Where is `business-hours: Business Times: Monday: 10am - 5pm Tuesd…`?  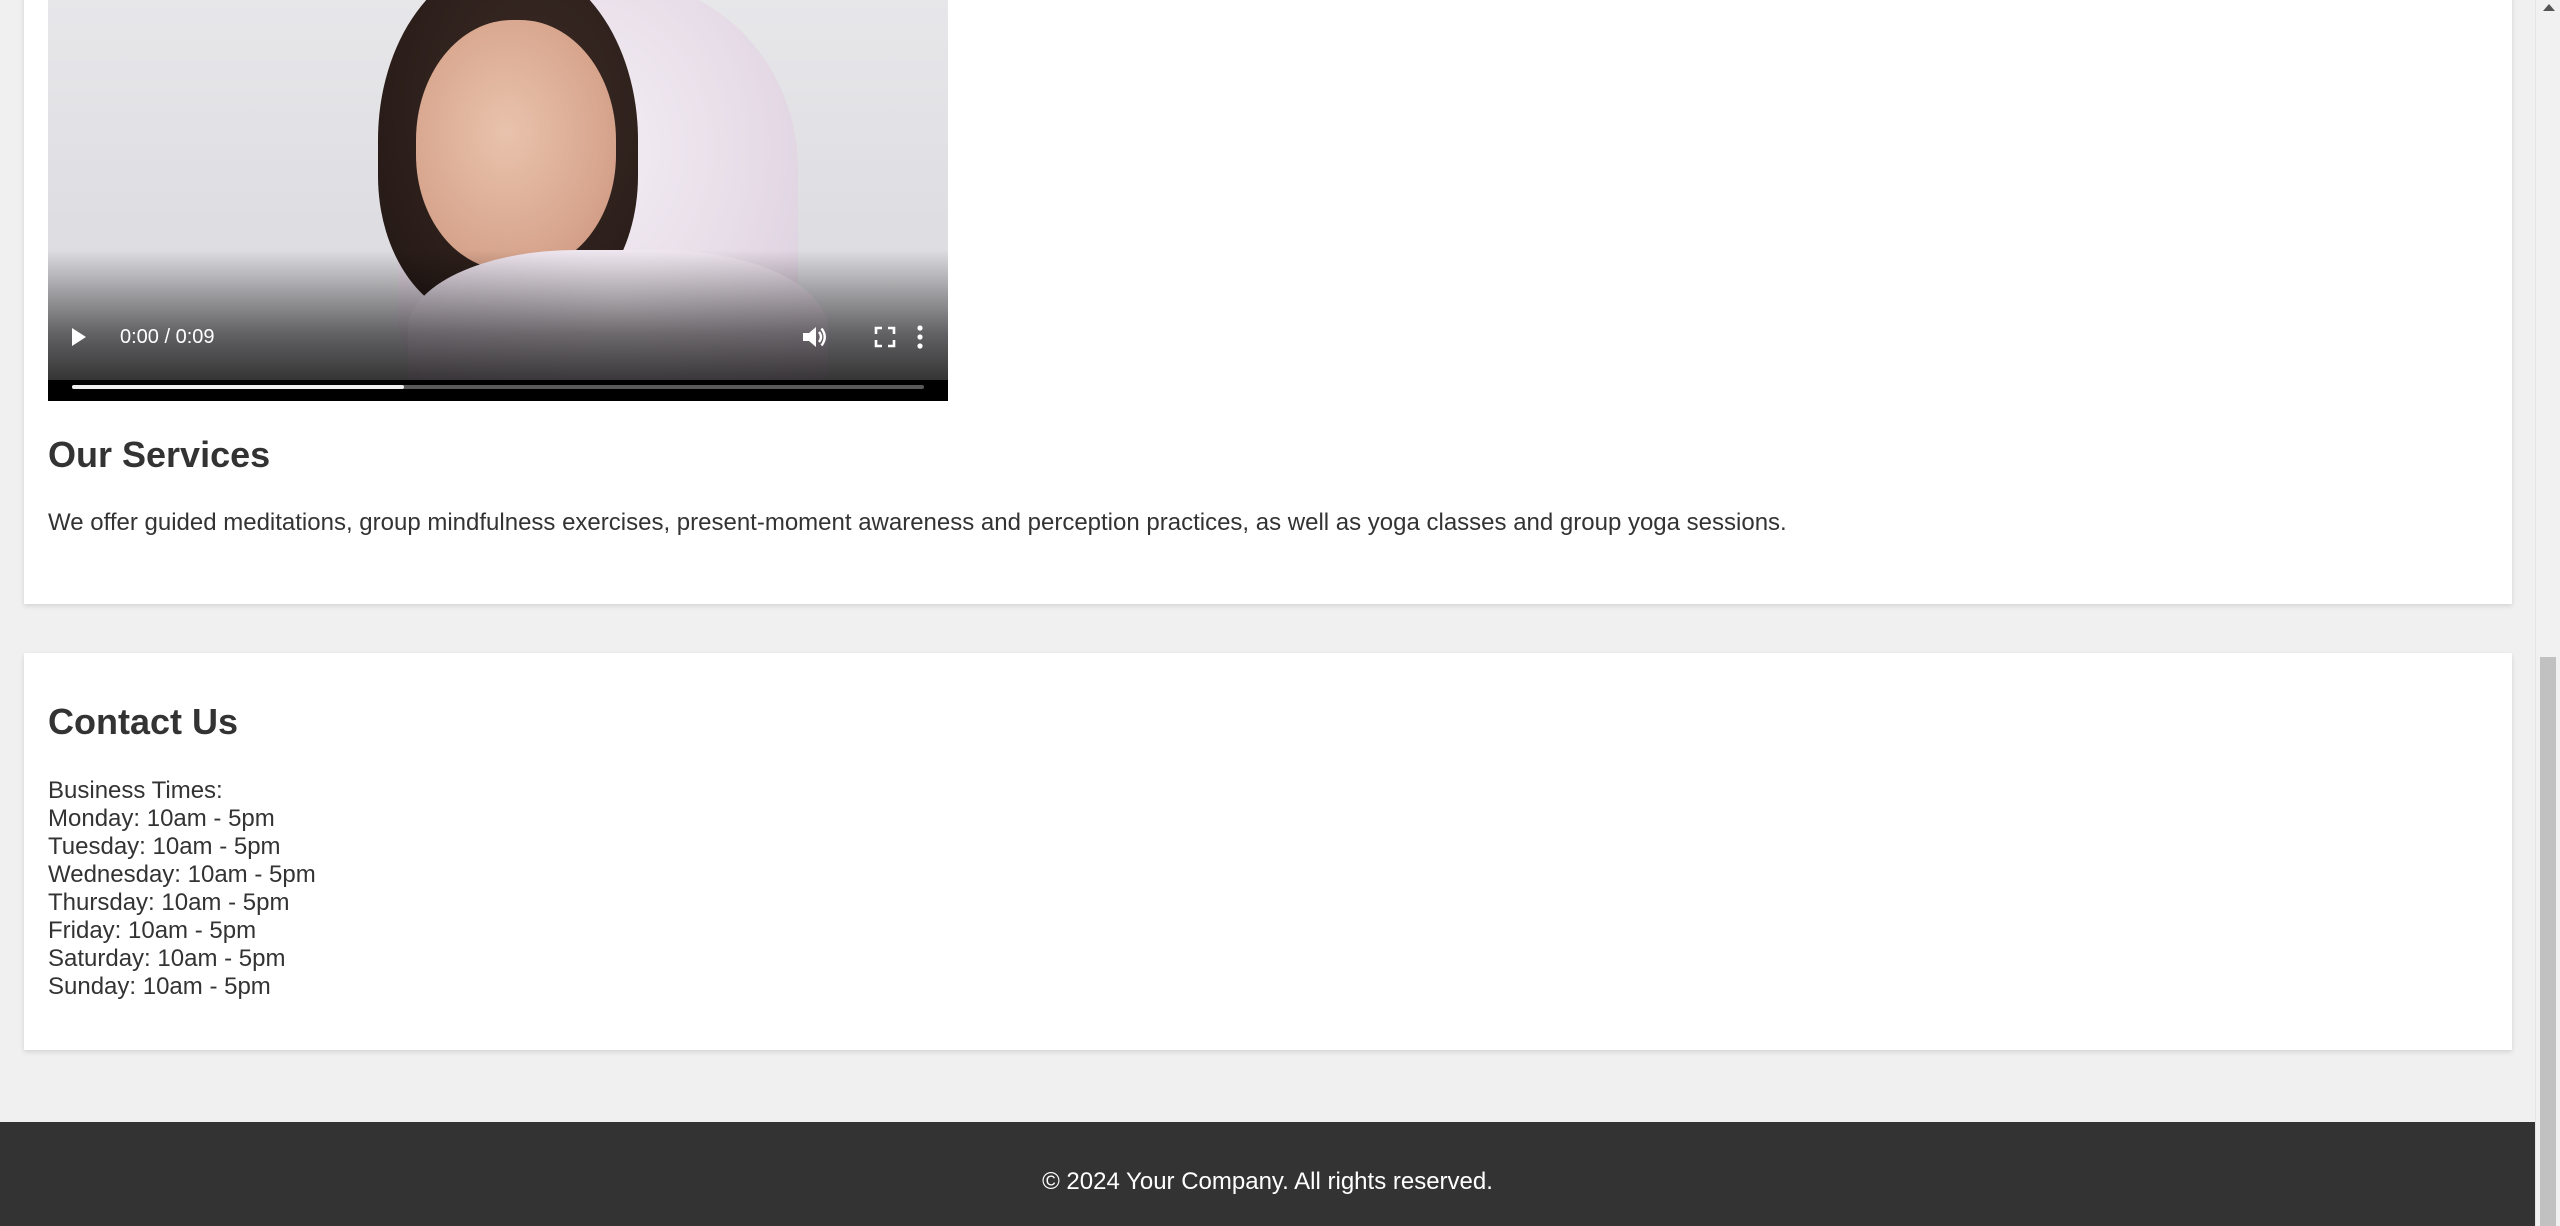
business-hours: Business Times: Monday: 10am - 5pm Tuesd… is located at coordinates (182, 889).